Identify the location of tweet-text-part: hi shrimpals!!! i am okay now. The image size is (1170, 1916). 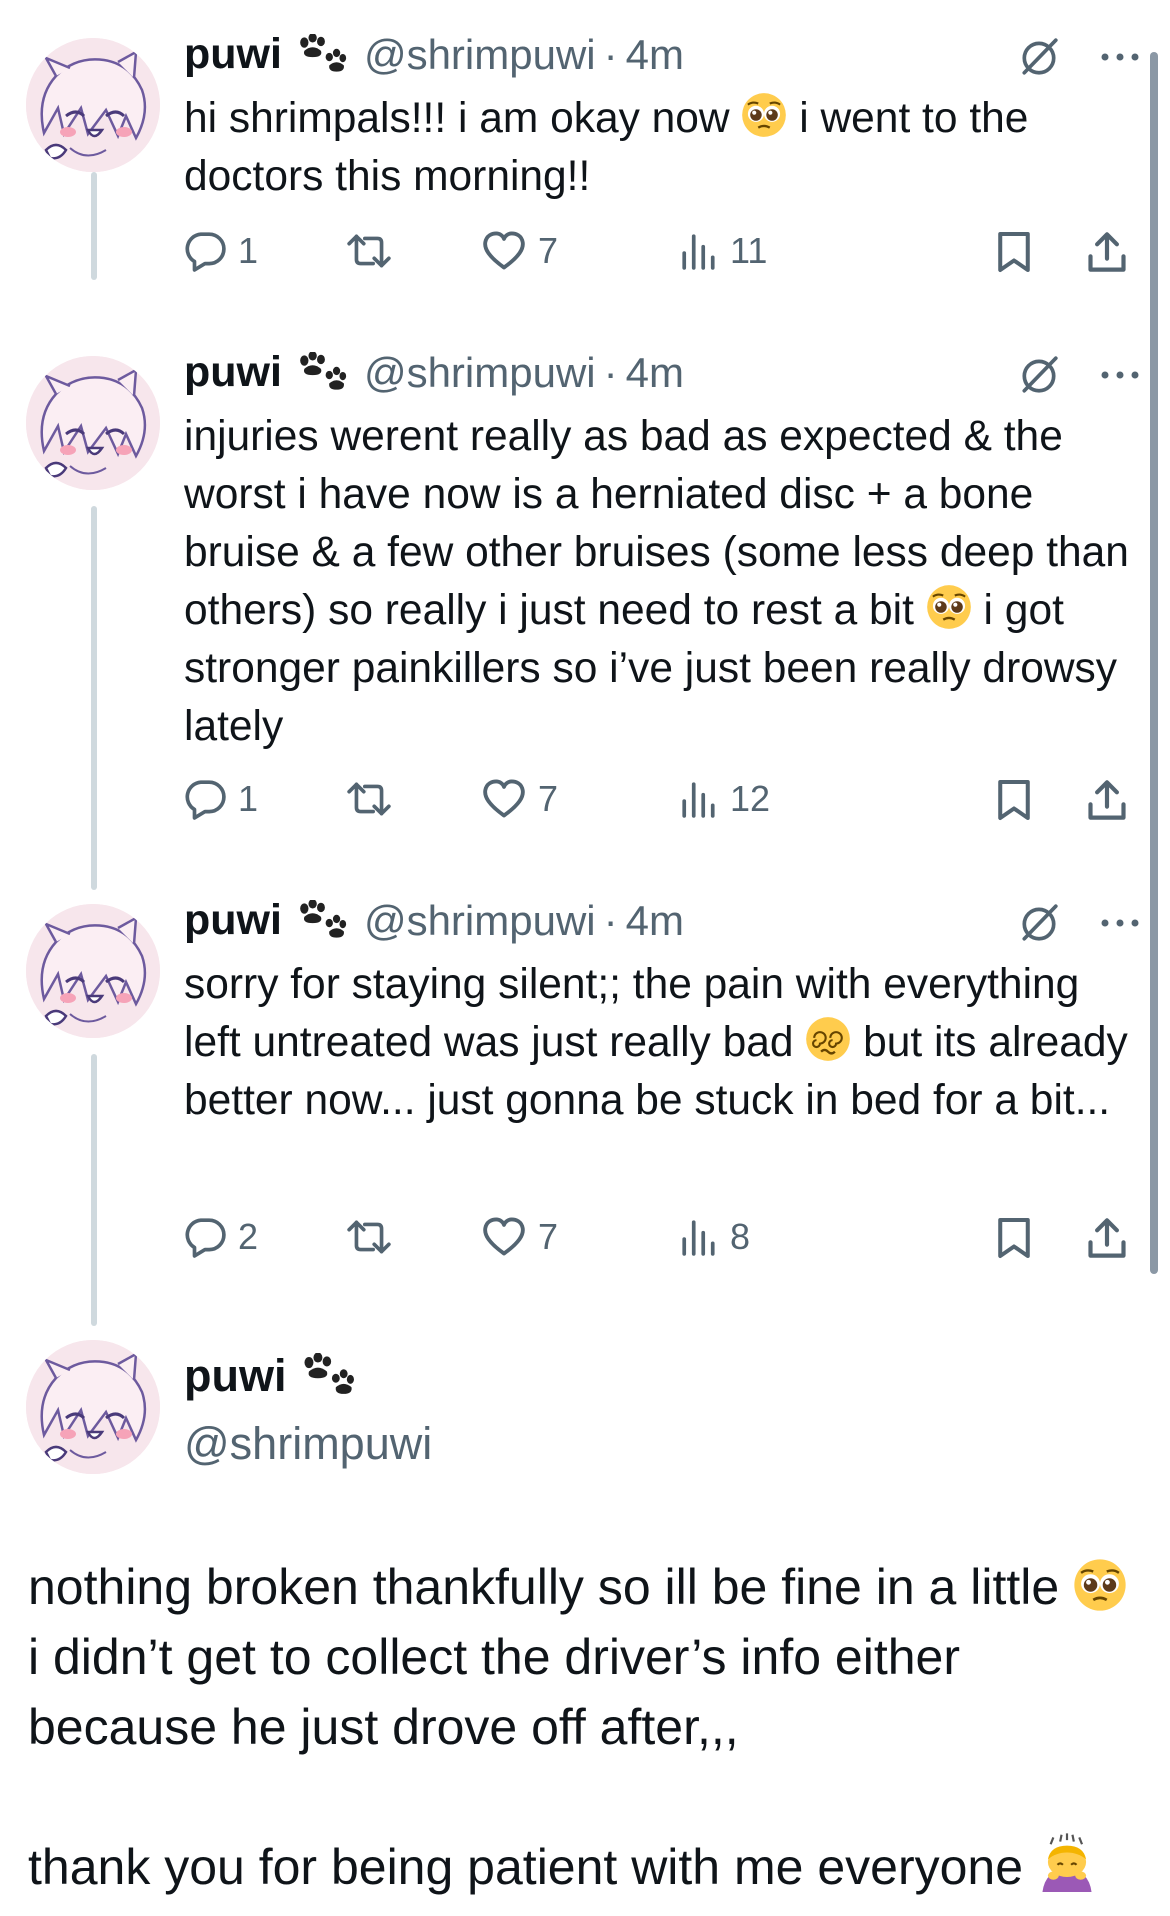
(463, 118).